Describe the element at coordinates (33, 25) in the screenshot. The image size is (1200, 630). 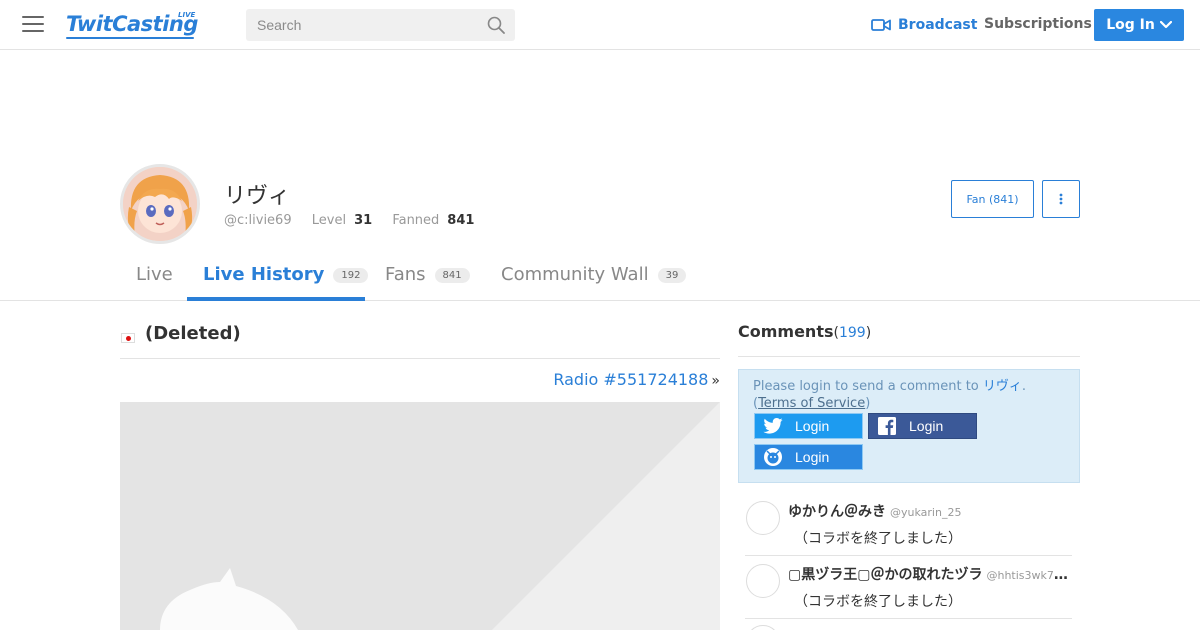
I see `menu-icon` at that location.